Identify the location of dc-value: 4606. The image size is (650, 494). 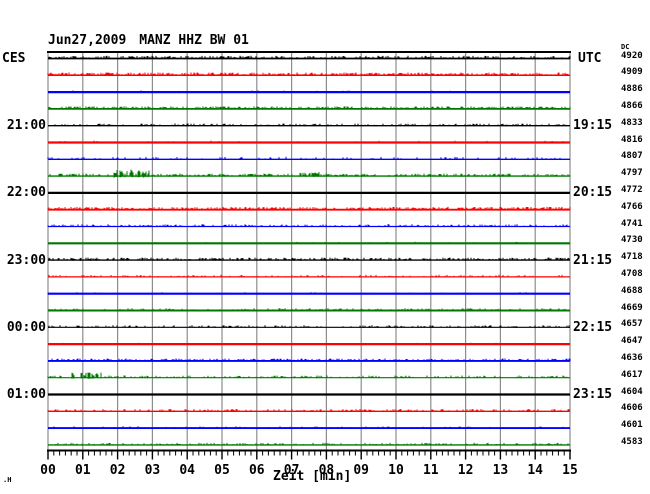
(632, 408).